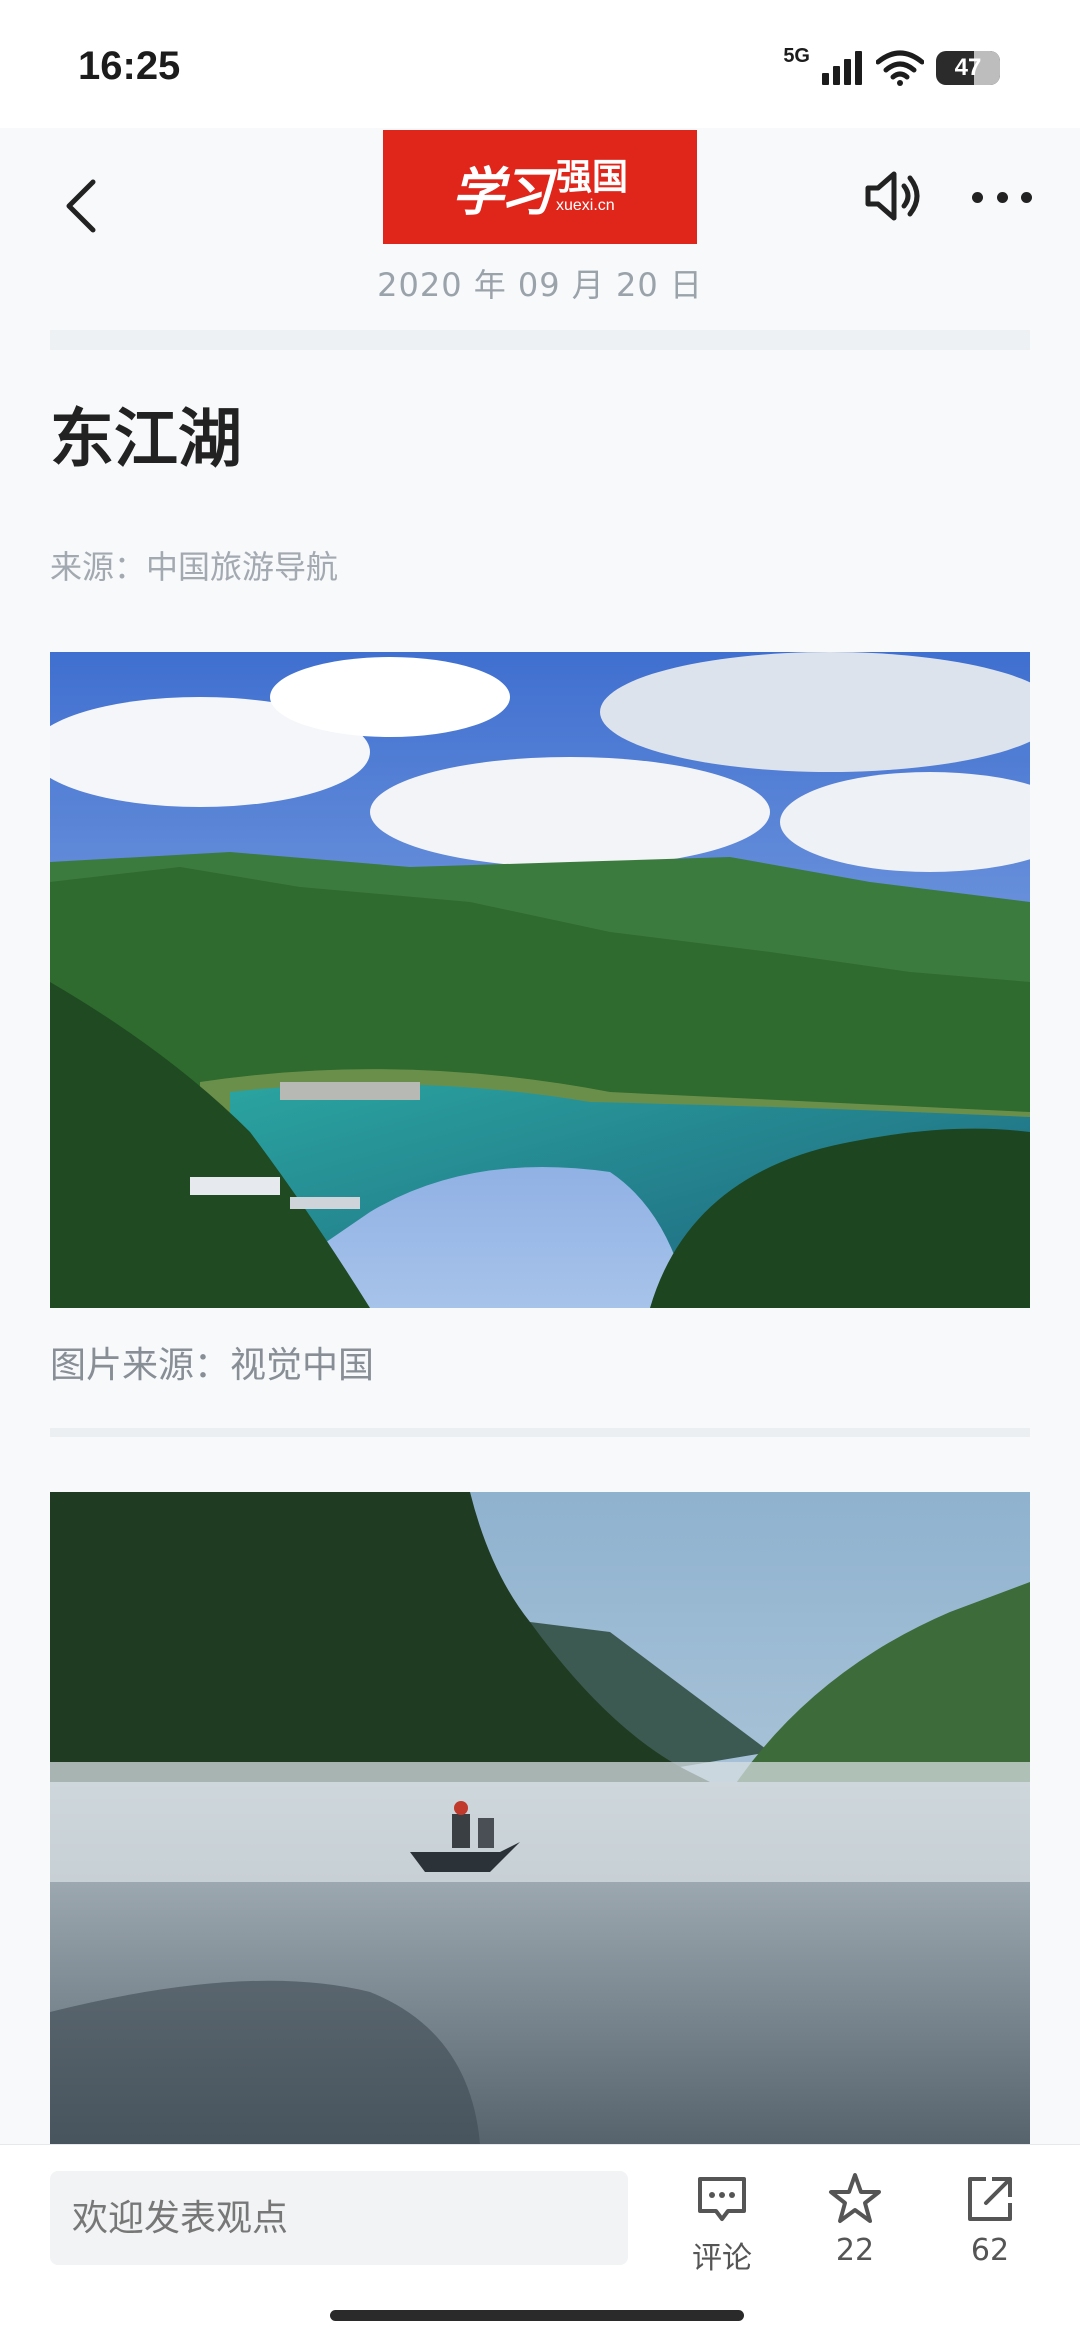 This screenshot has width=1080, height=2339. I want to click on more-dots-icon, so click(977, 197).